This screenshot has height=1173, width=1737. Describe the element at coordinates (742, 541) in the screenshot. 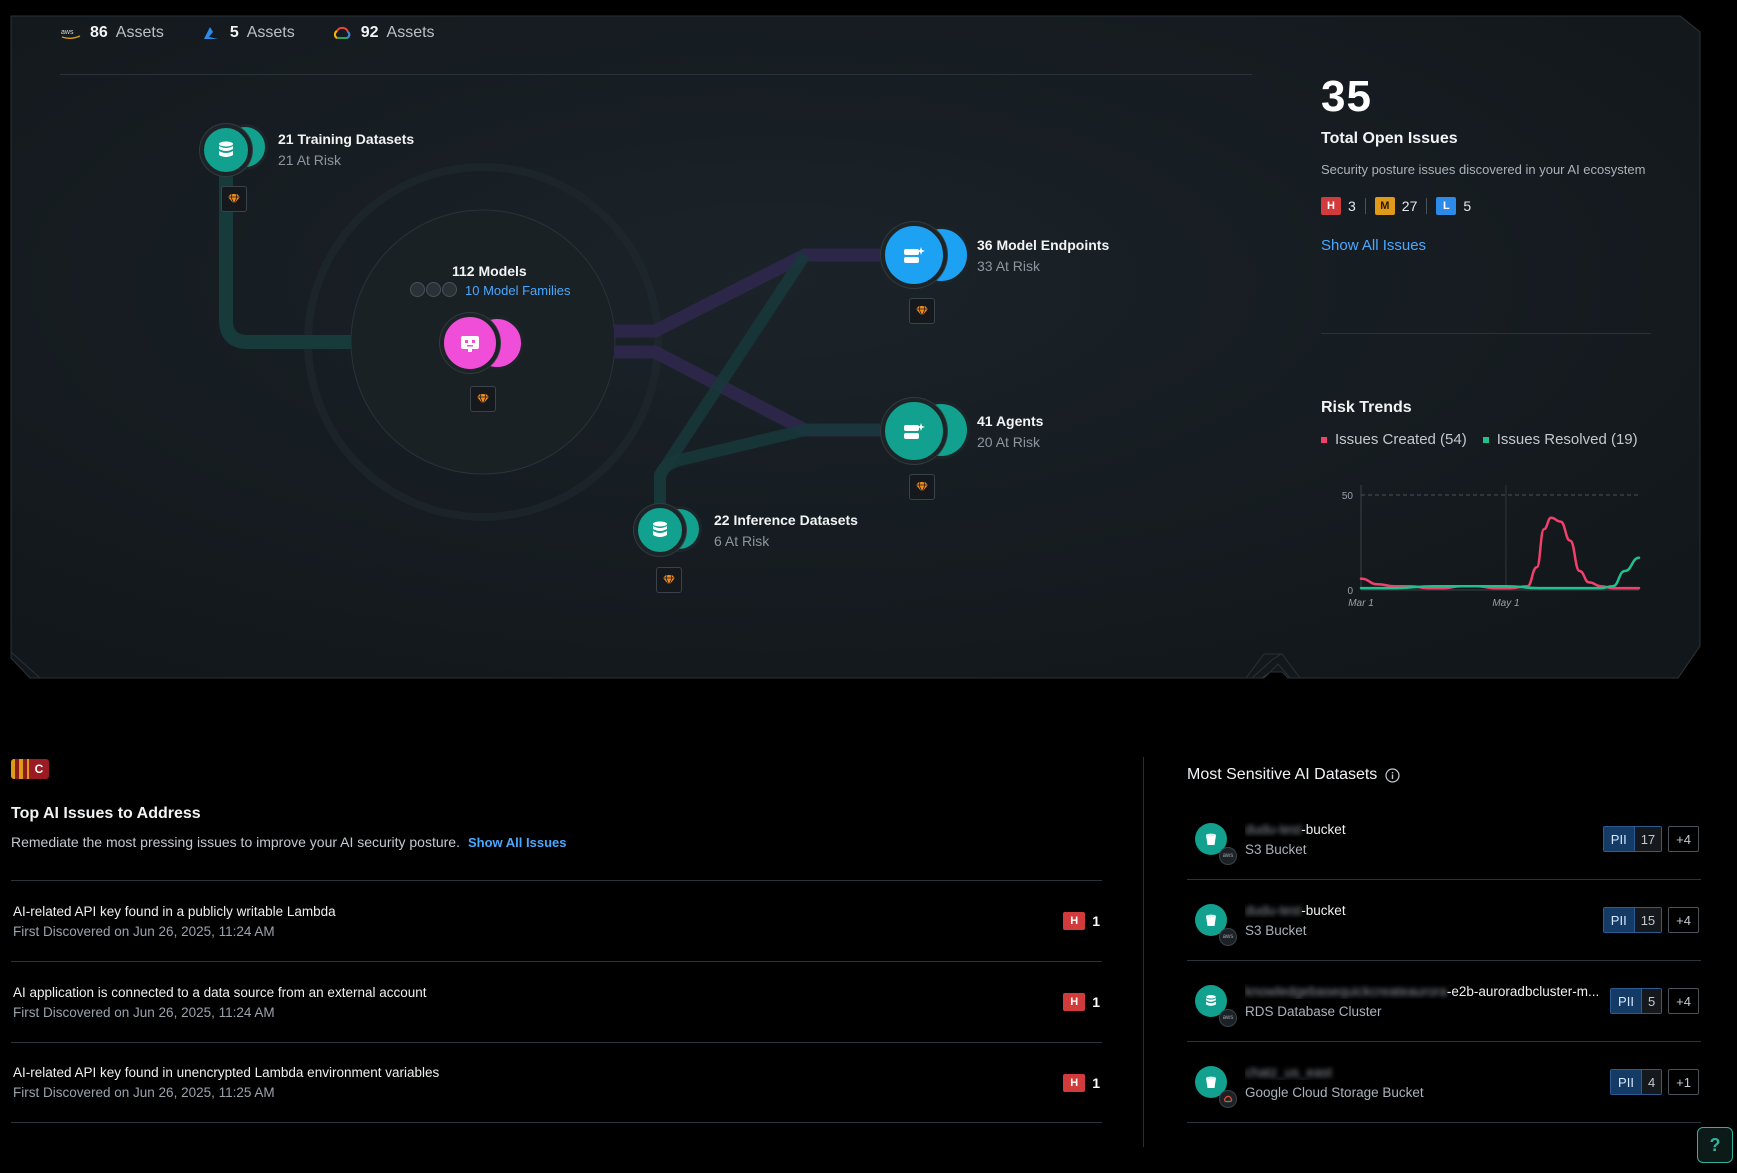

I see `inference-datasets-risk: 6 At Risk` at that location.